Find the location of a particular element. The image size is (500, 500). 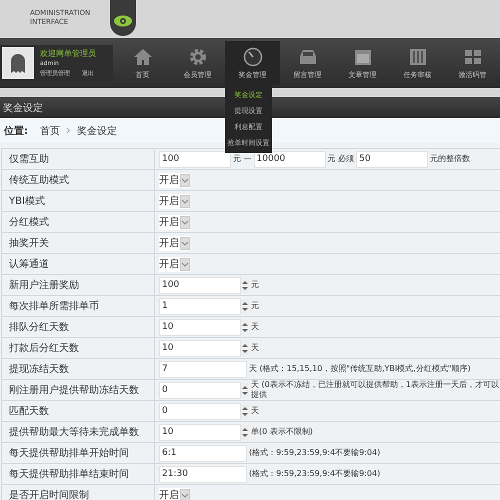

input-field: 21:30 is located at coordinates (203, 474).